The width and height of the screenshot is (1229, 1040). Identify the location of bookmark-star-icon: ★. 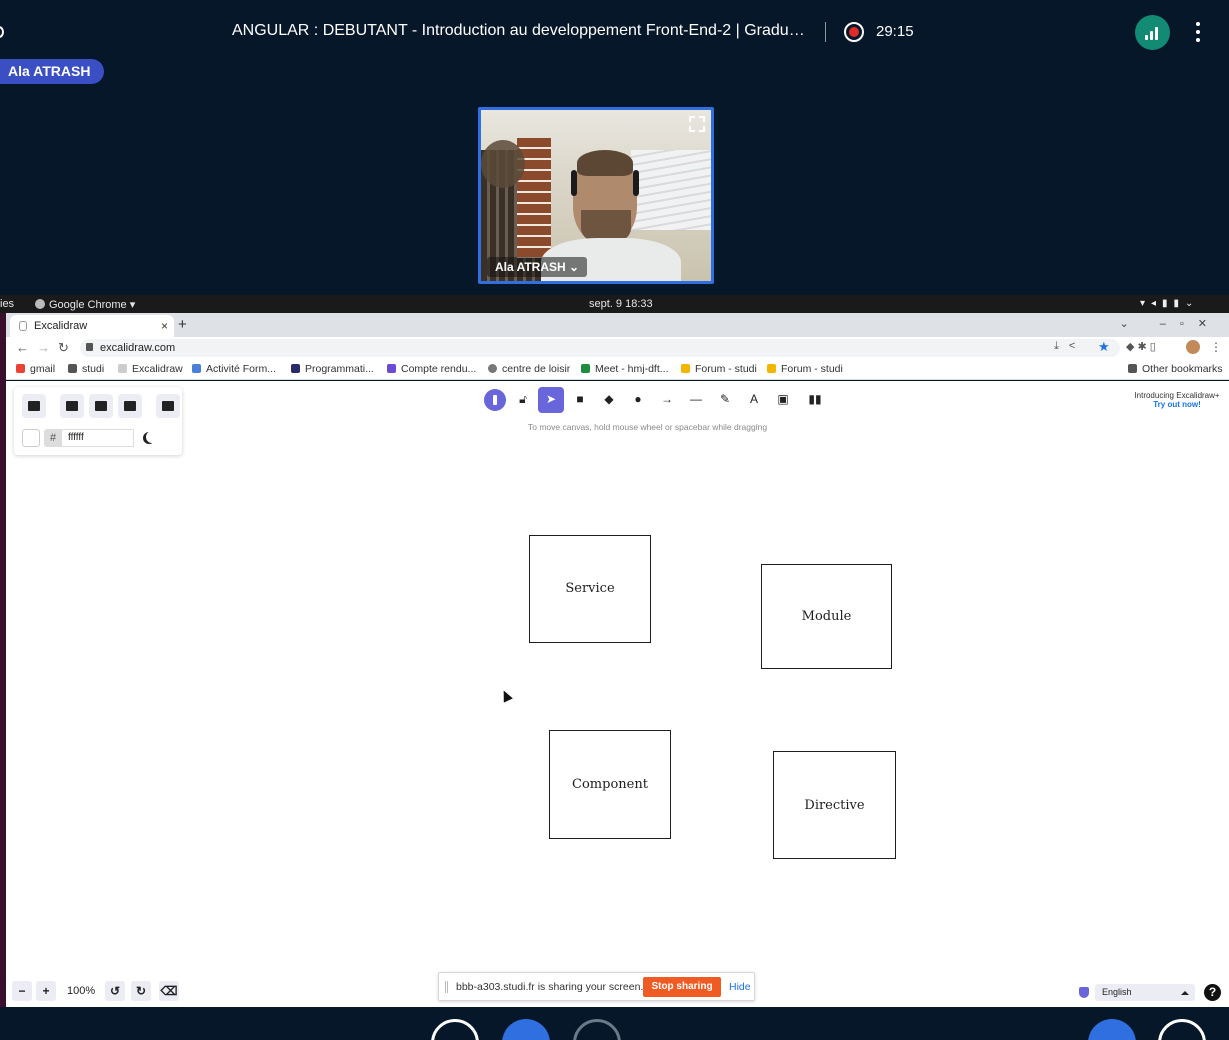
(1104, 347).